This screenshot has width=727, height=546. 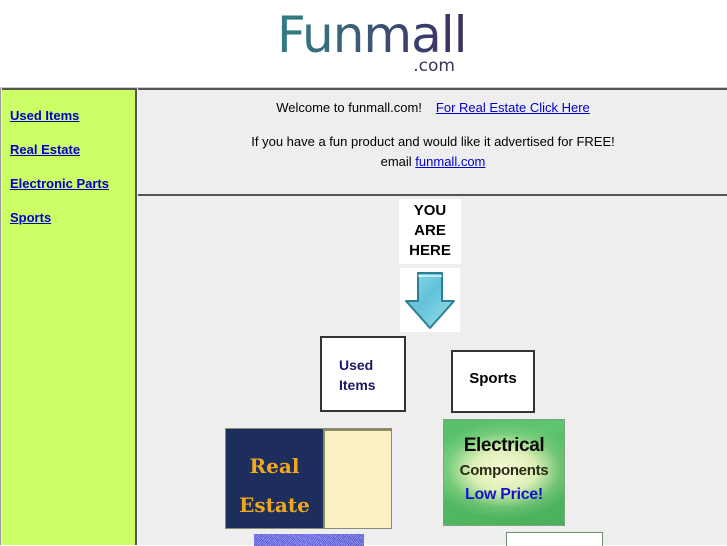 What do you see at coordinates (72, 150) in the screenshot?
I see `sidebar-item-real-estate: Real Estate` at bounding box center [72, 150].